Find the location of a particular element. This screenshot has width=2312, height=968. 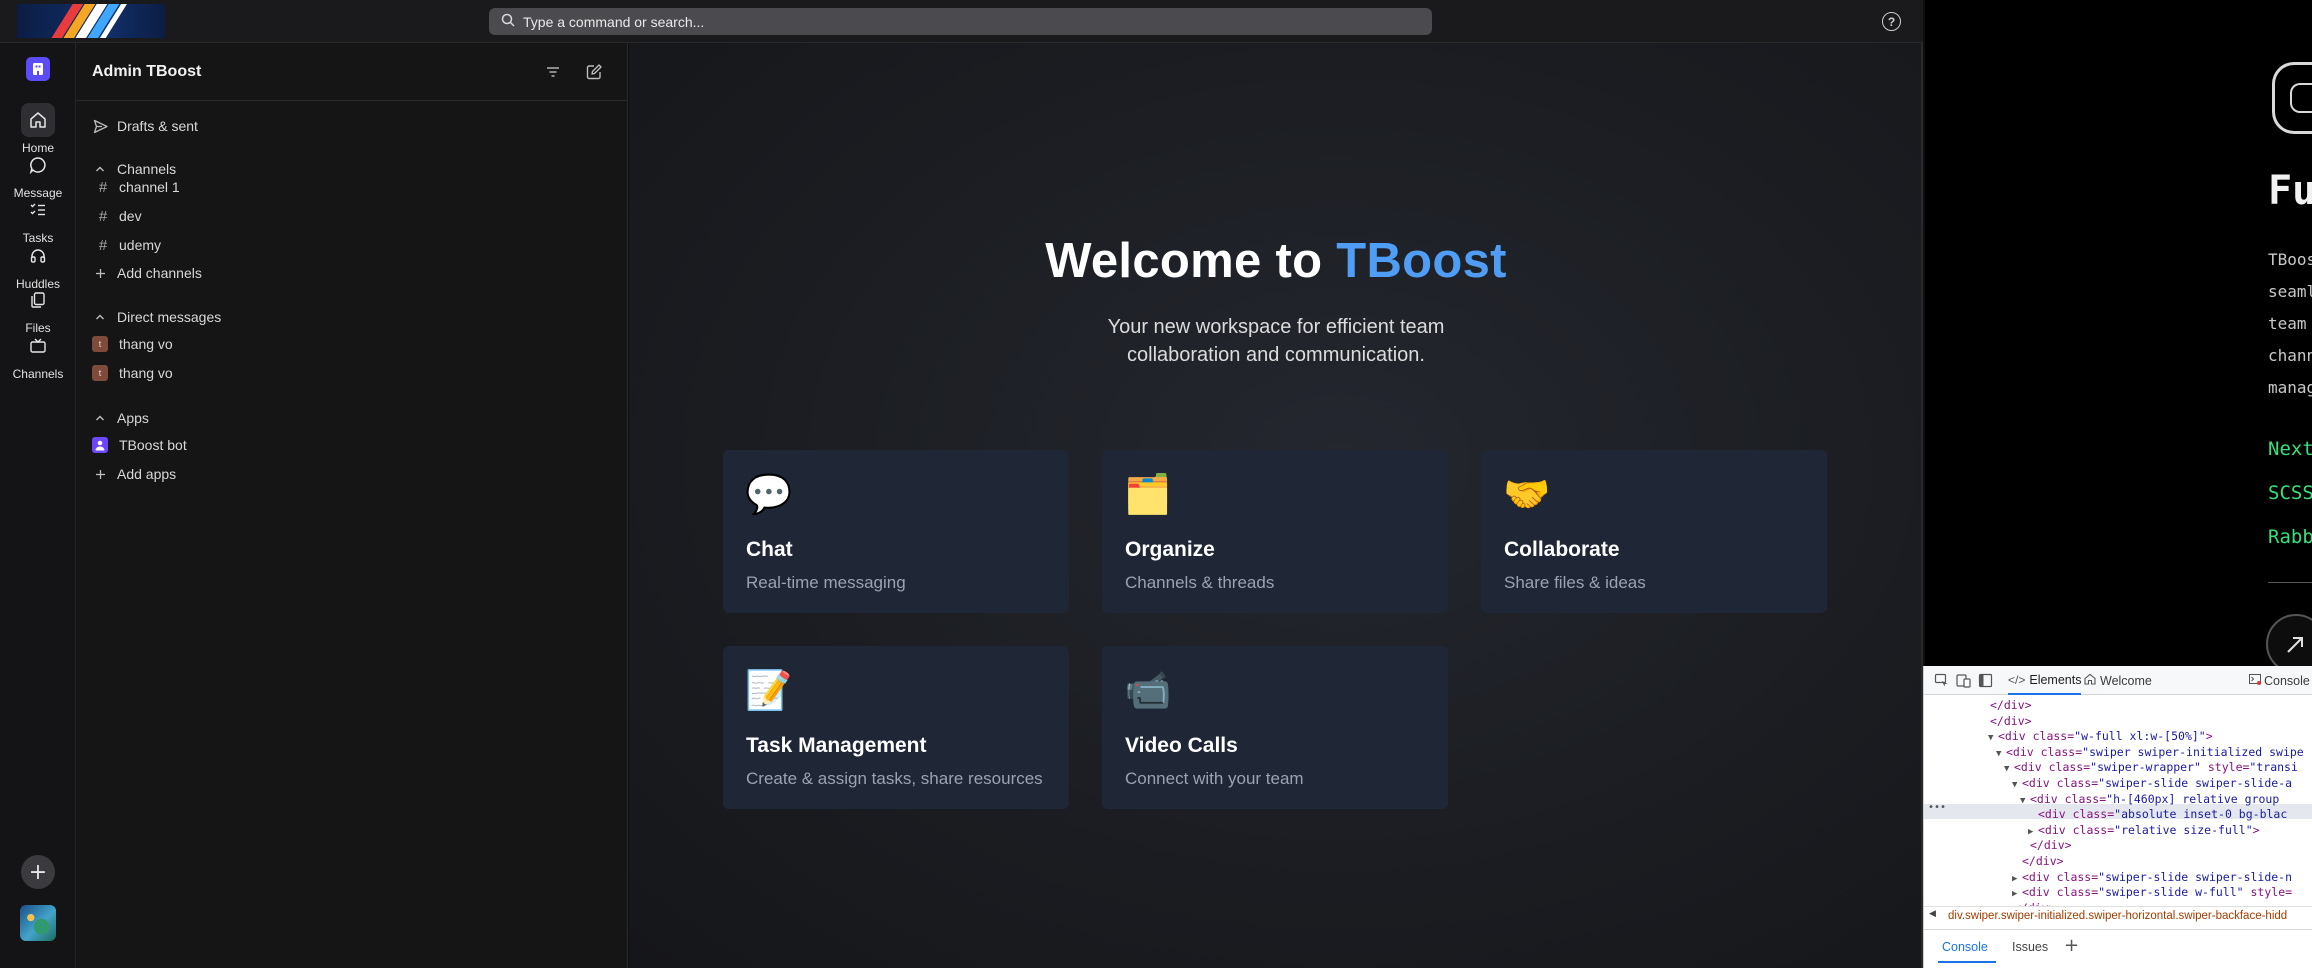

dock-side-icon is located at coordinates (1985, 680).